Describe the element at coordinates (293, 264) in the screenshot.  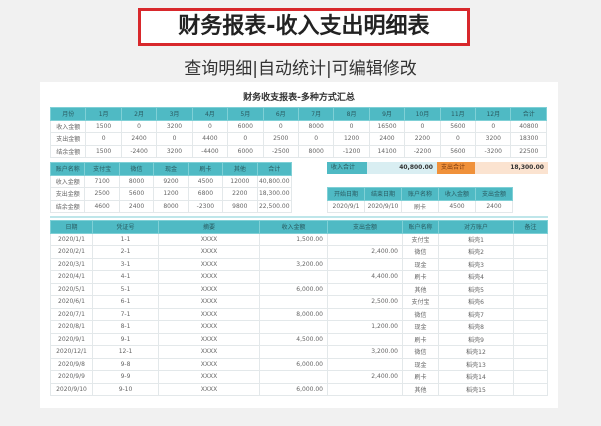
I see `table-cell: 3,200.00` at that location.